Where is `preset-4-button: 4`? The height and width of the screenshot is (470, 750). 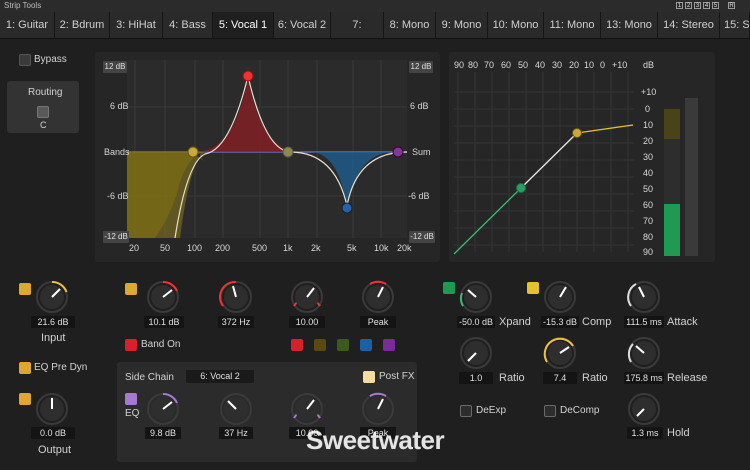 preset-4-button: 4 is located at coordinates (706, 5).